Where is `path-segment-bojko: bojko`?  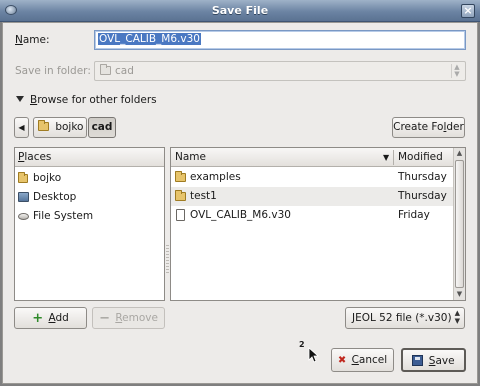 path-segment-bojko: bojko is located at coordinates (60, 127).